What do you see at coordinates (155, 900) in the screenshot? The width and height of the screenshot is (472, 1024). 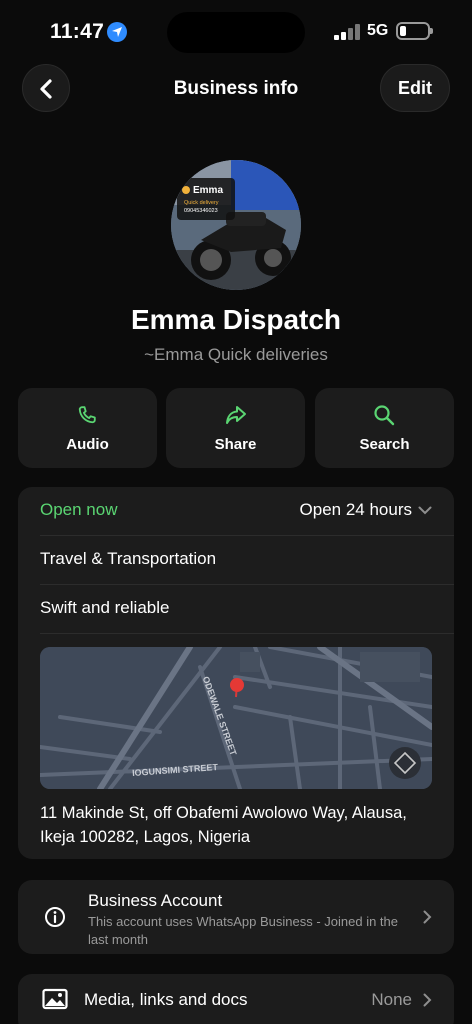 I see `business-account-title: Business Account` at bounding box center [155, 900].